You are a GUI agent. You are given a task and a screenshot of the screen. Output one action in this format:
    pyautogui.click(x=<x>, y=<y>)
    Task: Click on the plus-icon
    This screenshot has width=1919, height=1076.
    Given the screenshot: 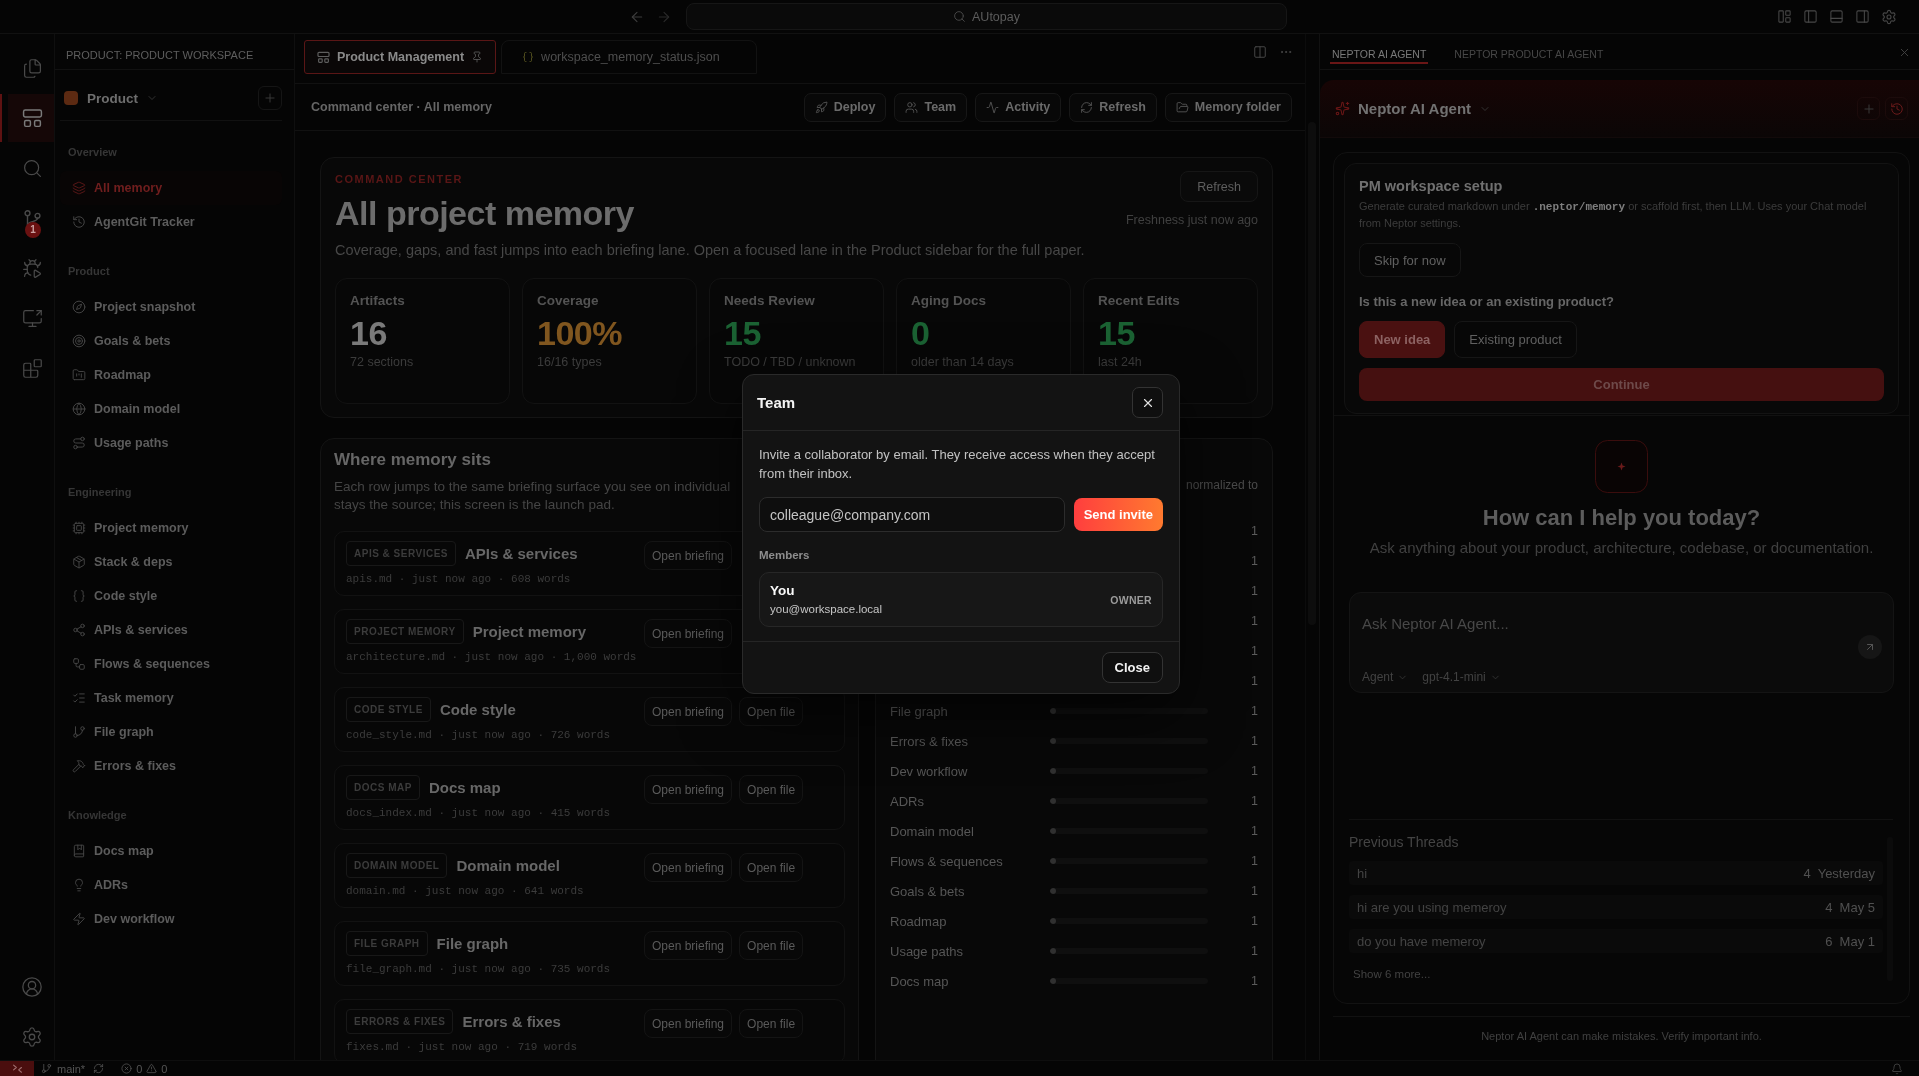 What is the action you would take?
    pyautogui.click(x=270, y=98)
    